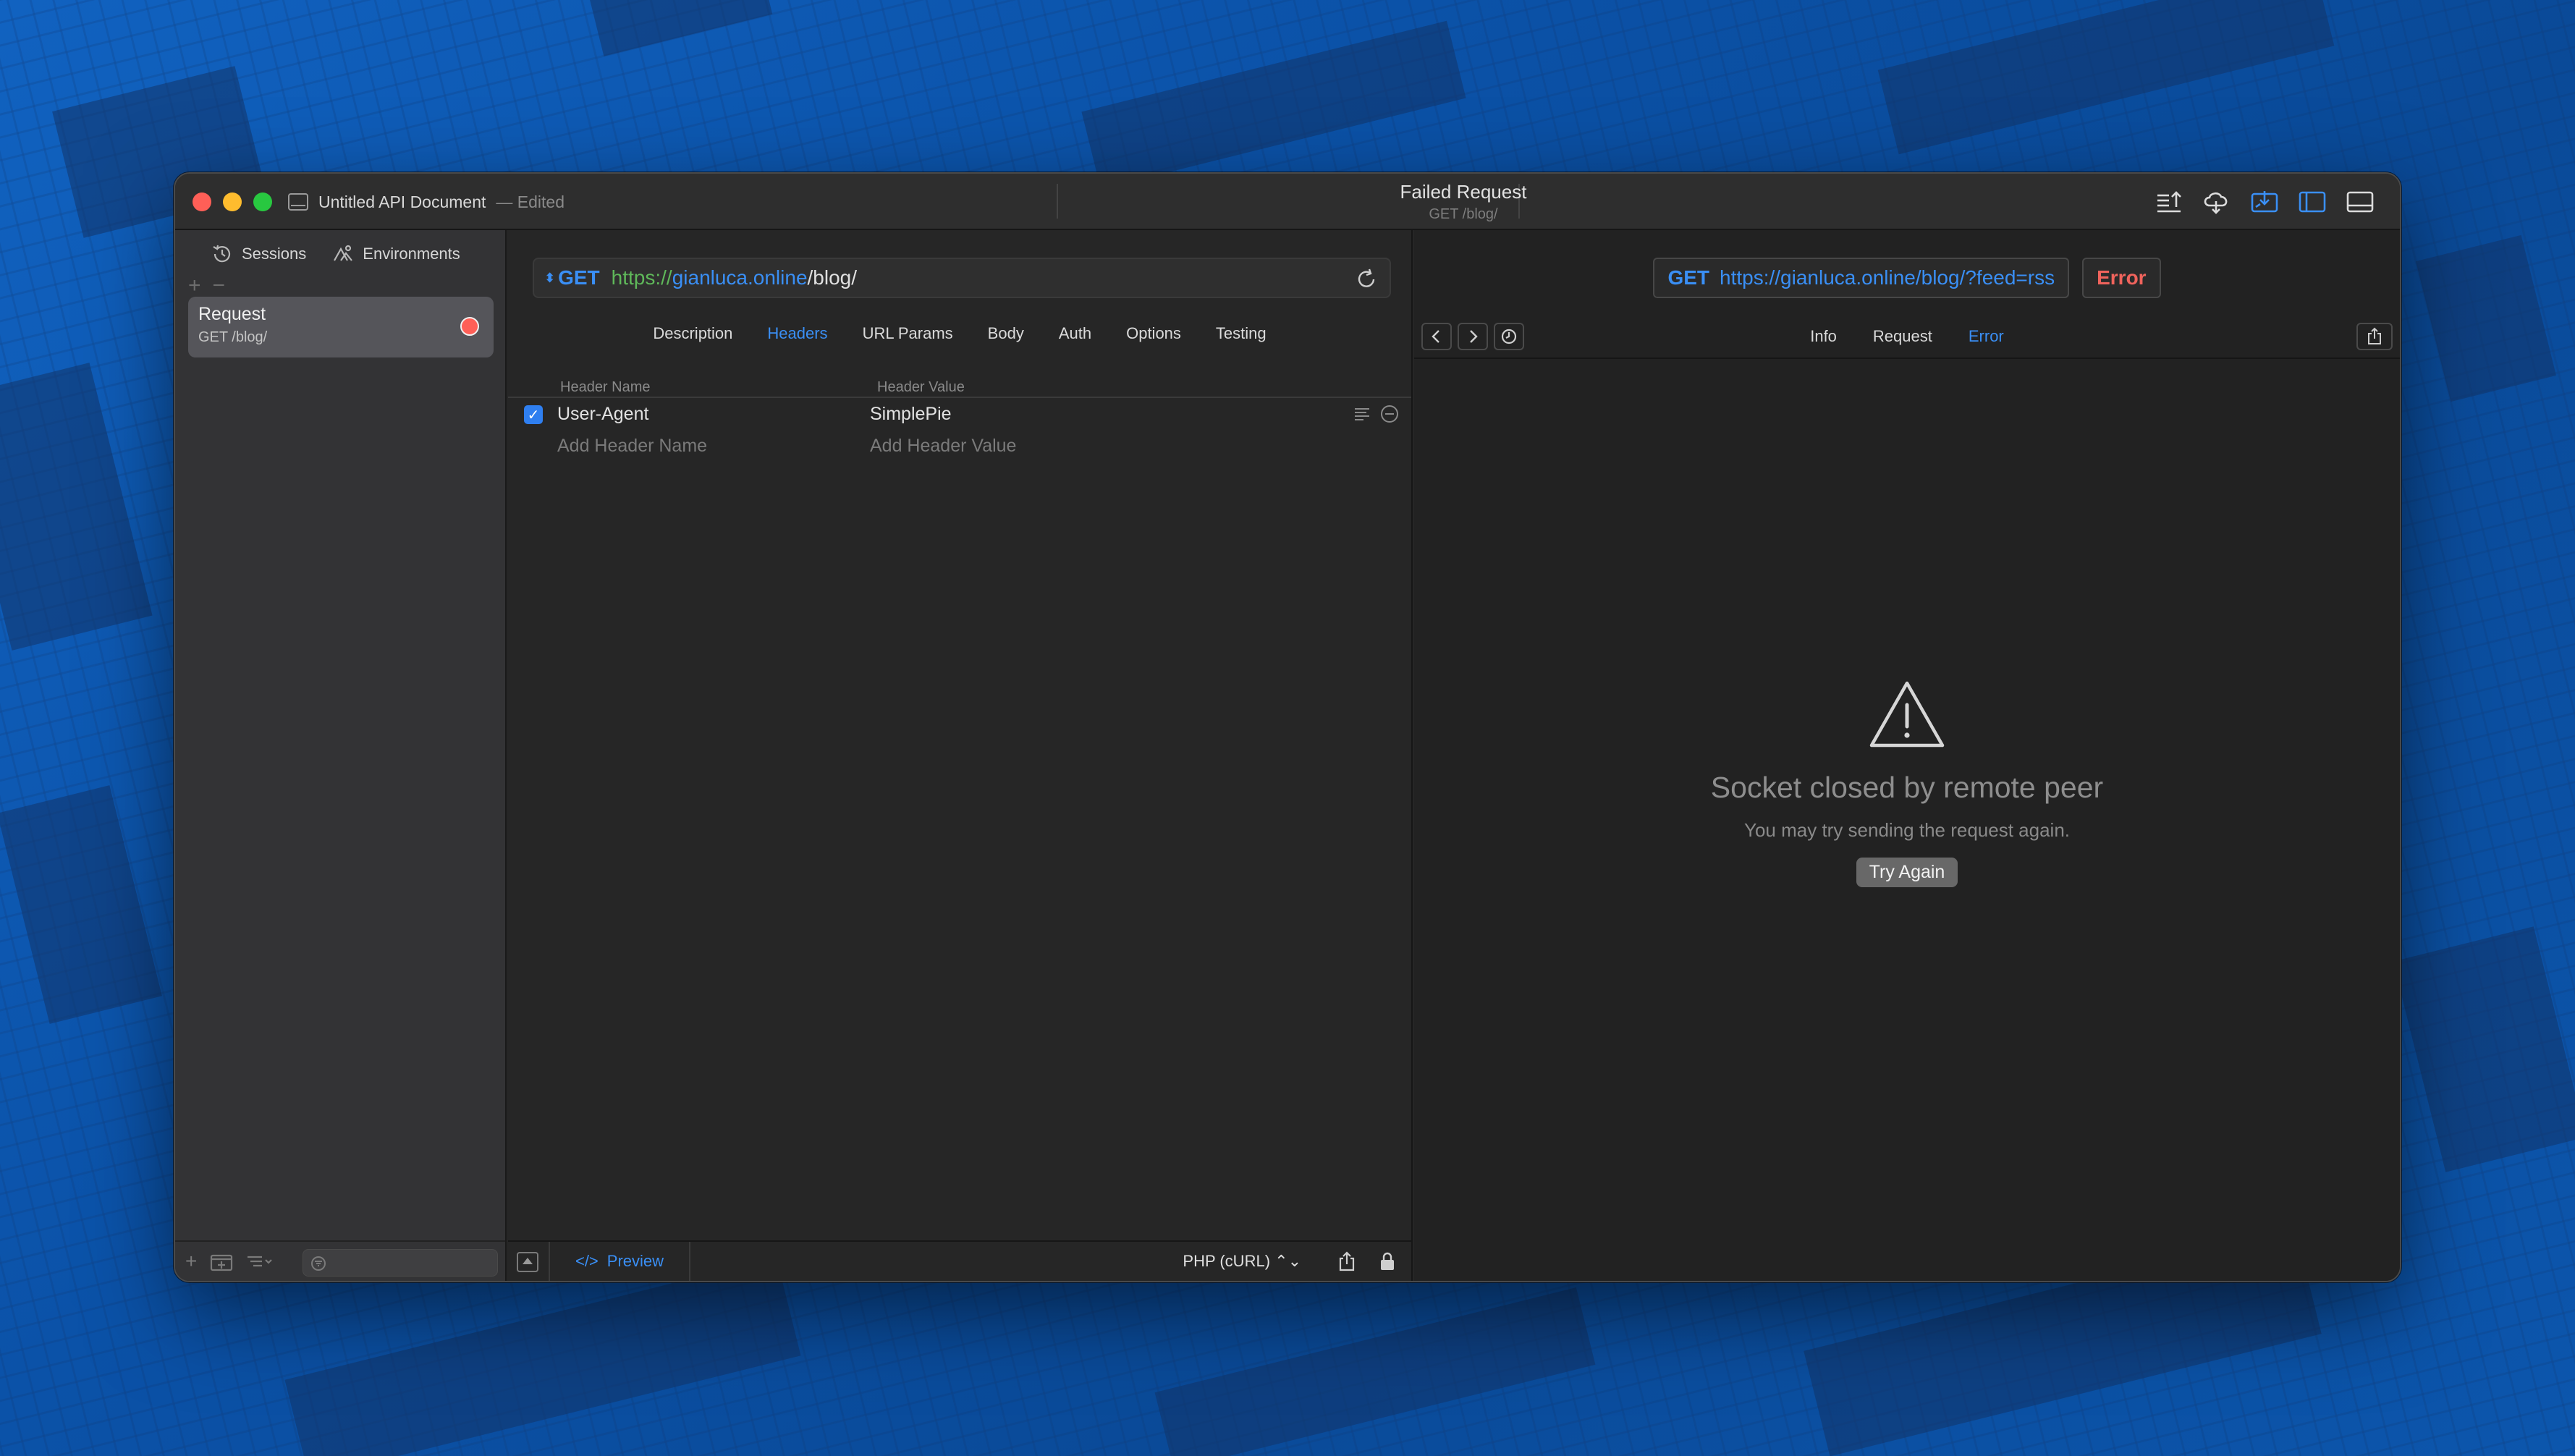 The width and height of the screenshot is (2575, 1456). What do you see at coordinates (1389, 414) in the screenshot?
I see `remove-row-icon` at bounding box center [1389, 414].